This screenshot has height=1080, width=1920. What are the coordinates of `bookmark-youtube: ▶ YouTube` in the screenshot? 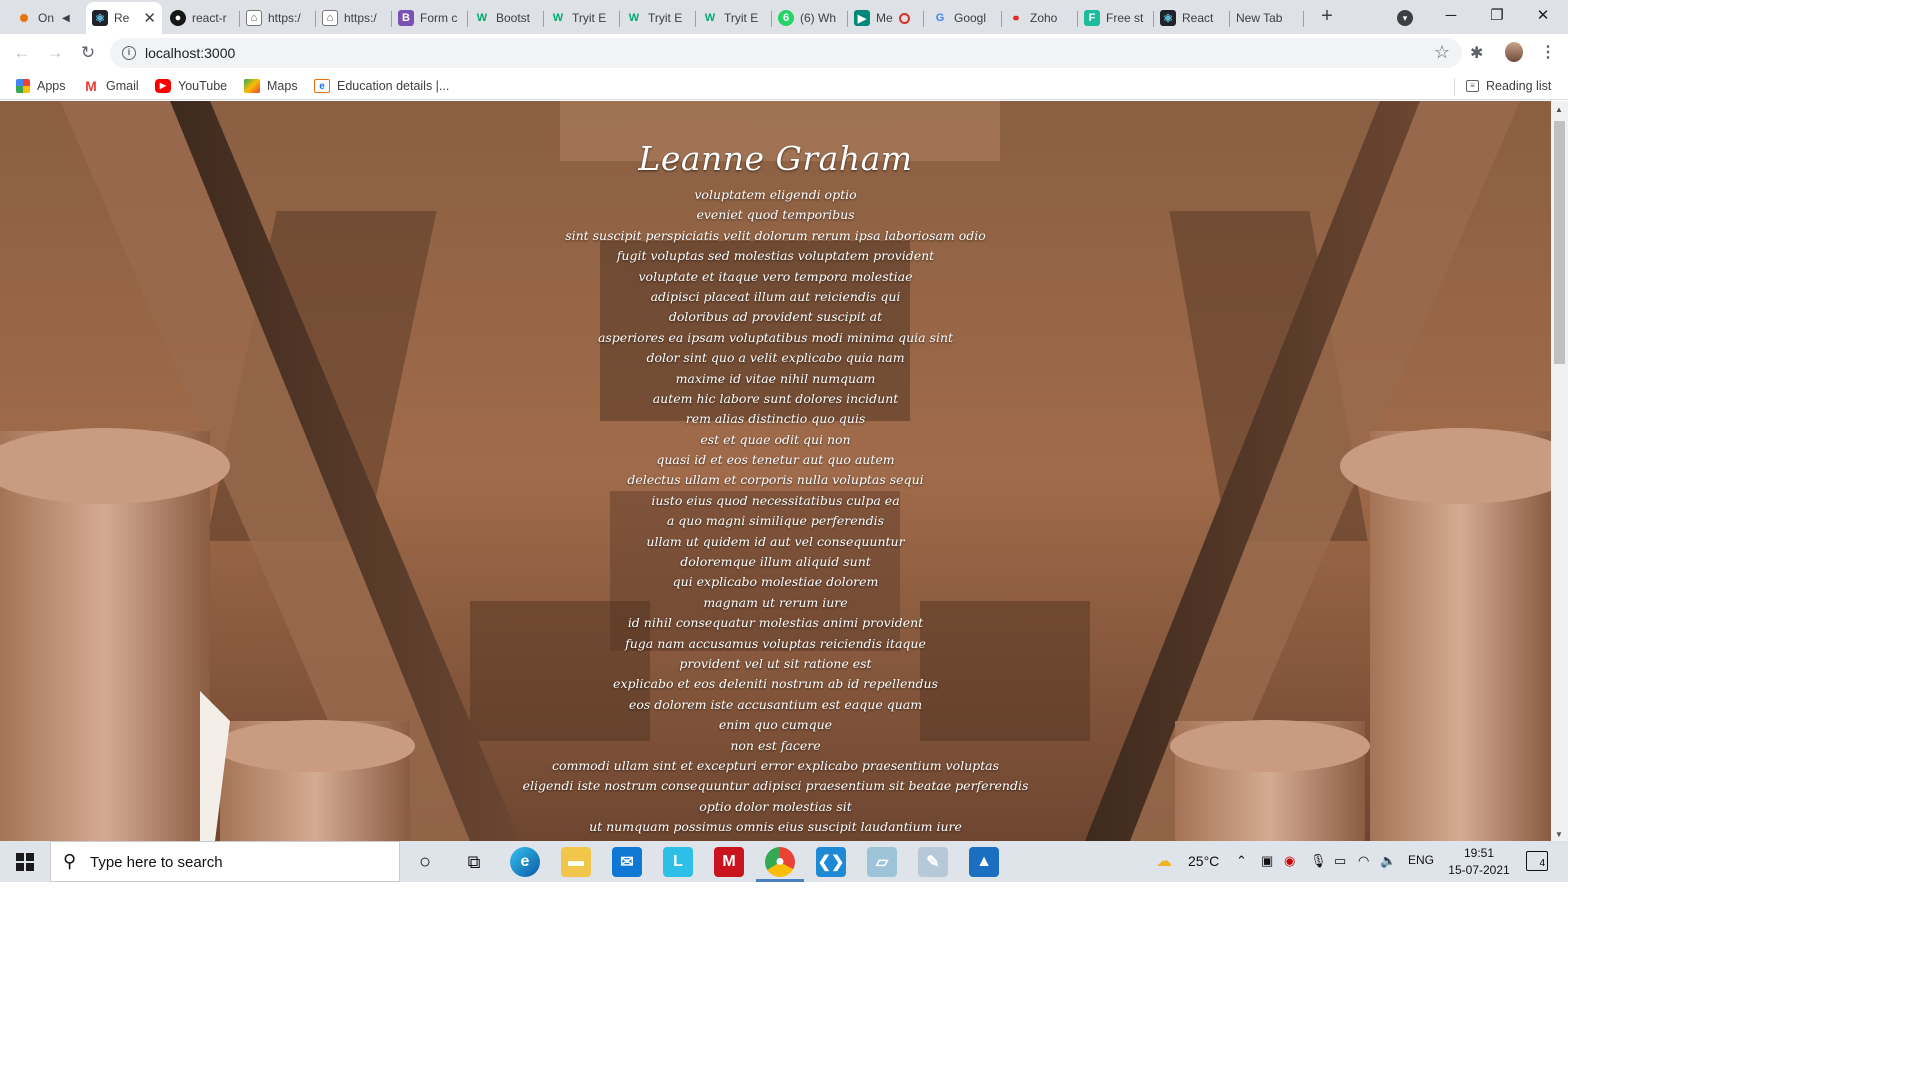 It's located at (191, 86).